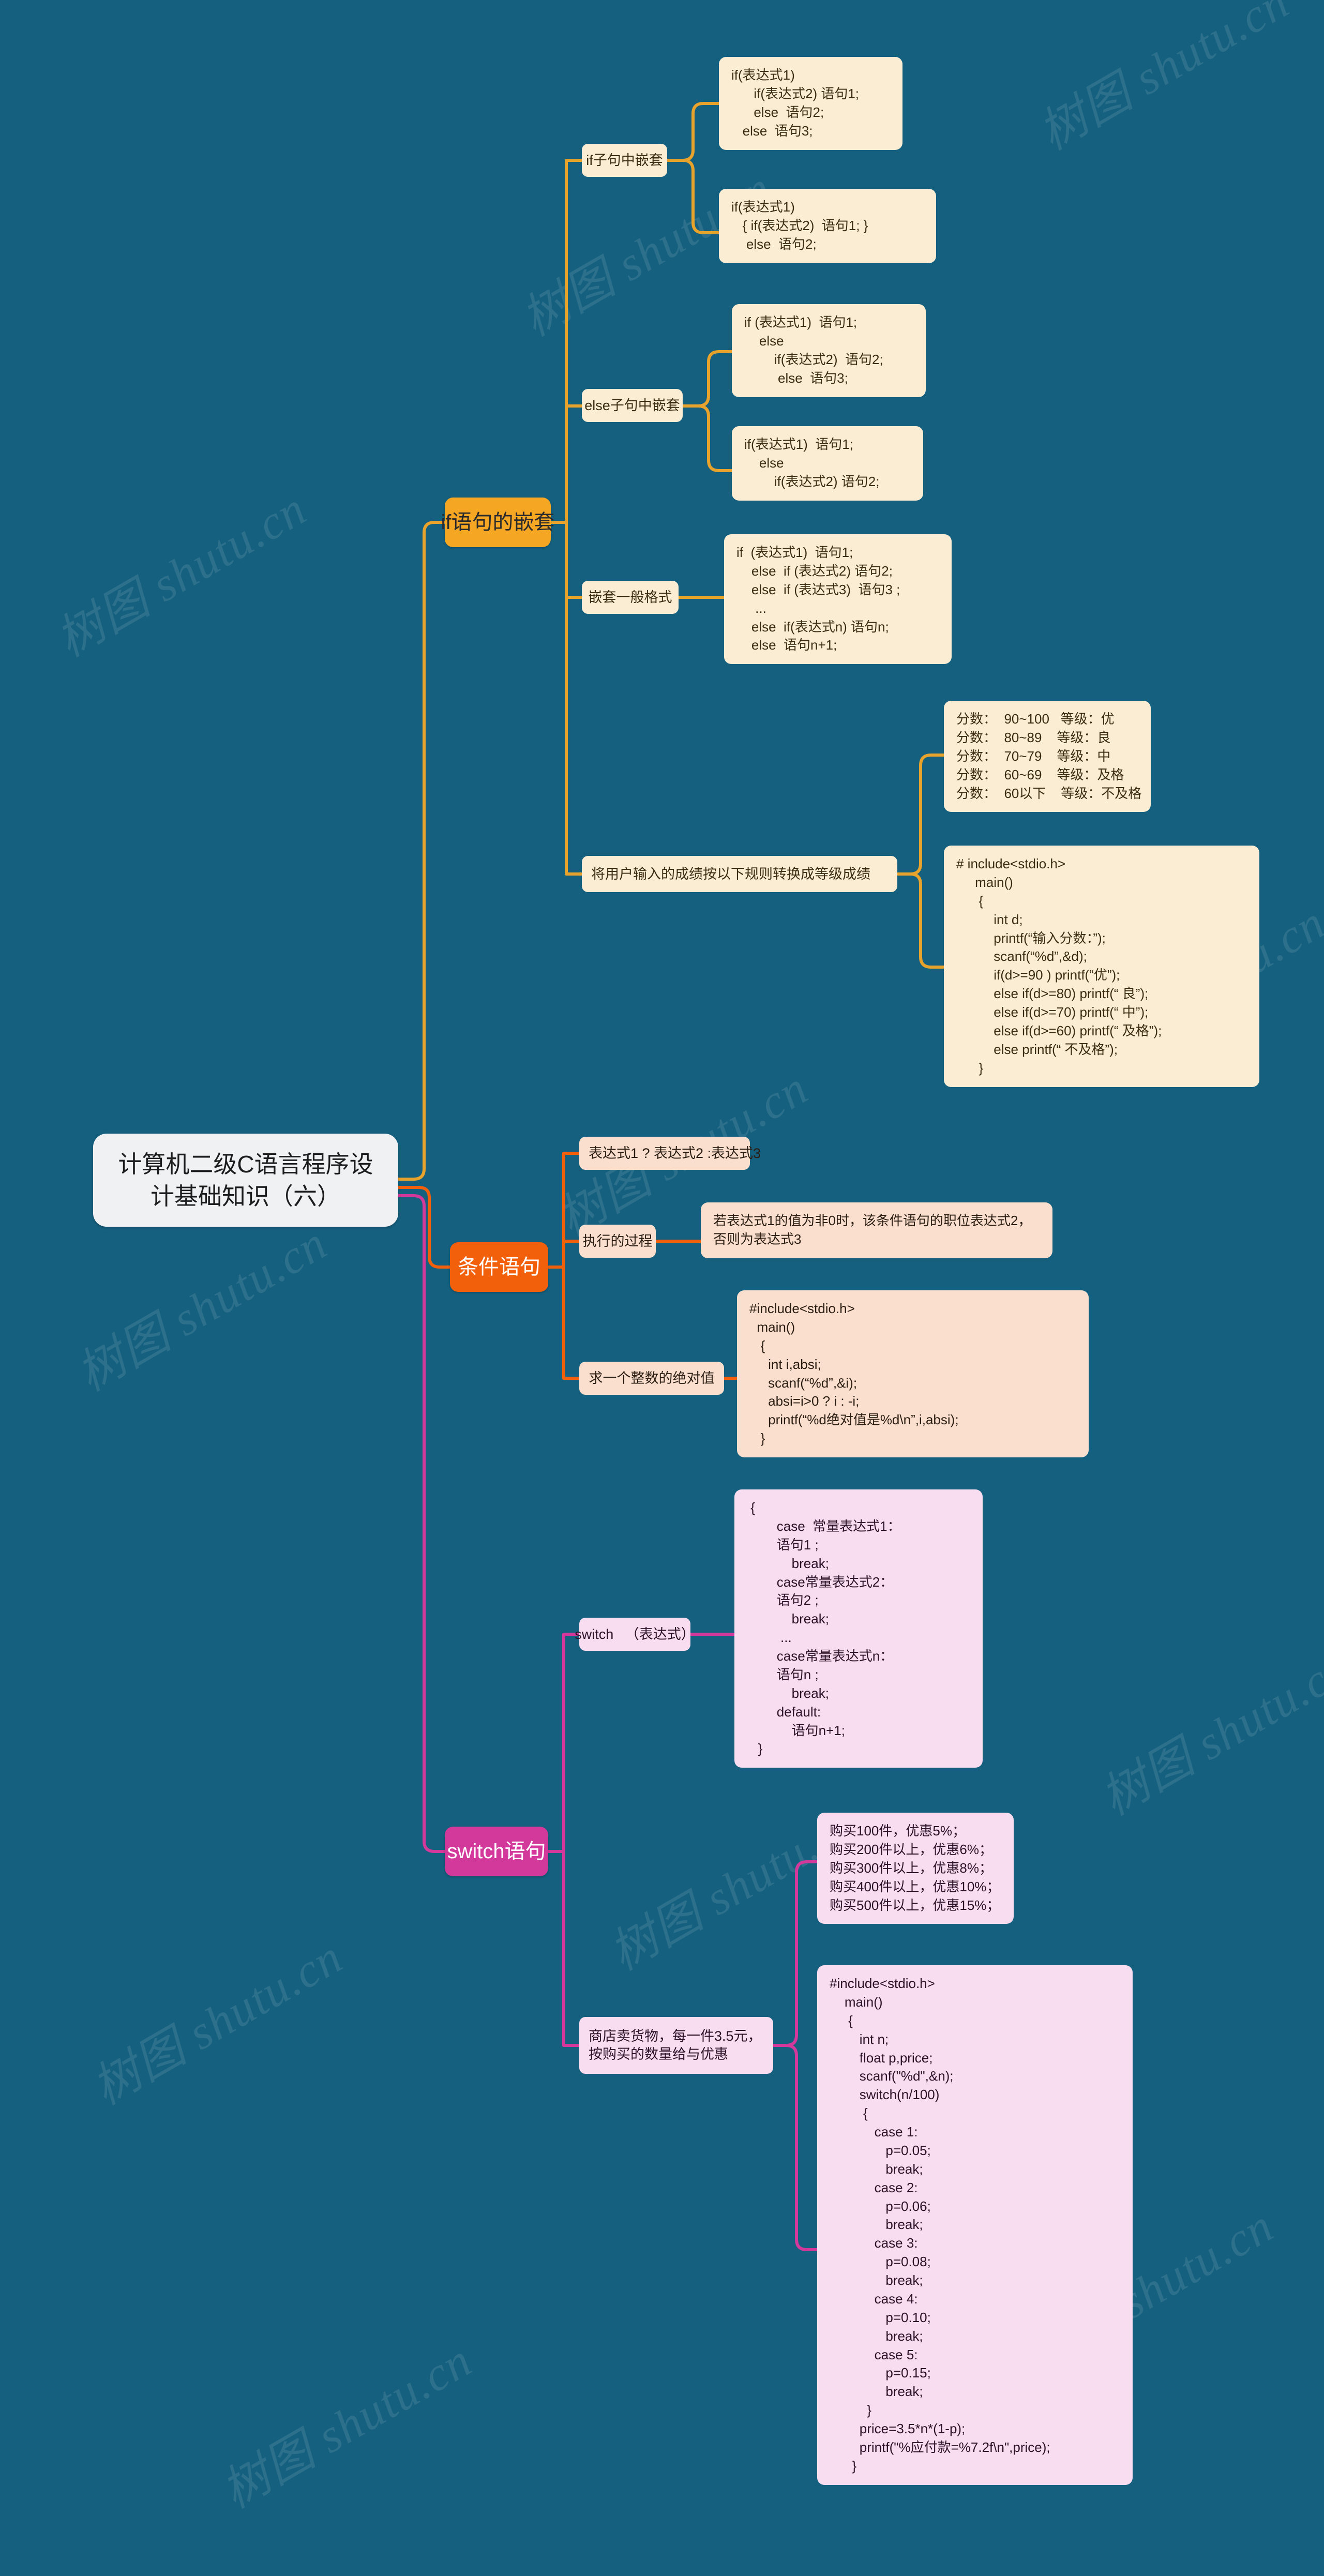  I want to click on node-switch-syntax-label: switch （表达式）, so click(635, 1634).